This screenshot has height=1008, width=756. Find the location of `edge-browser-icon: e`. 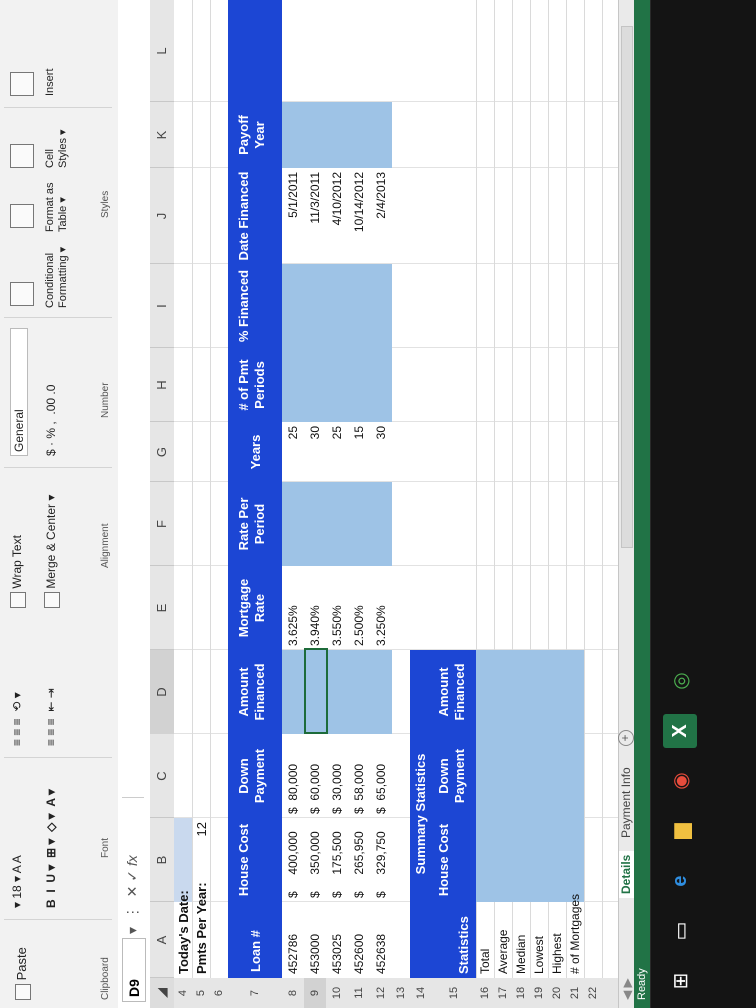

edge-browser-icon: e is located at coordinates (680, 881).